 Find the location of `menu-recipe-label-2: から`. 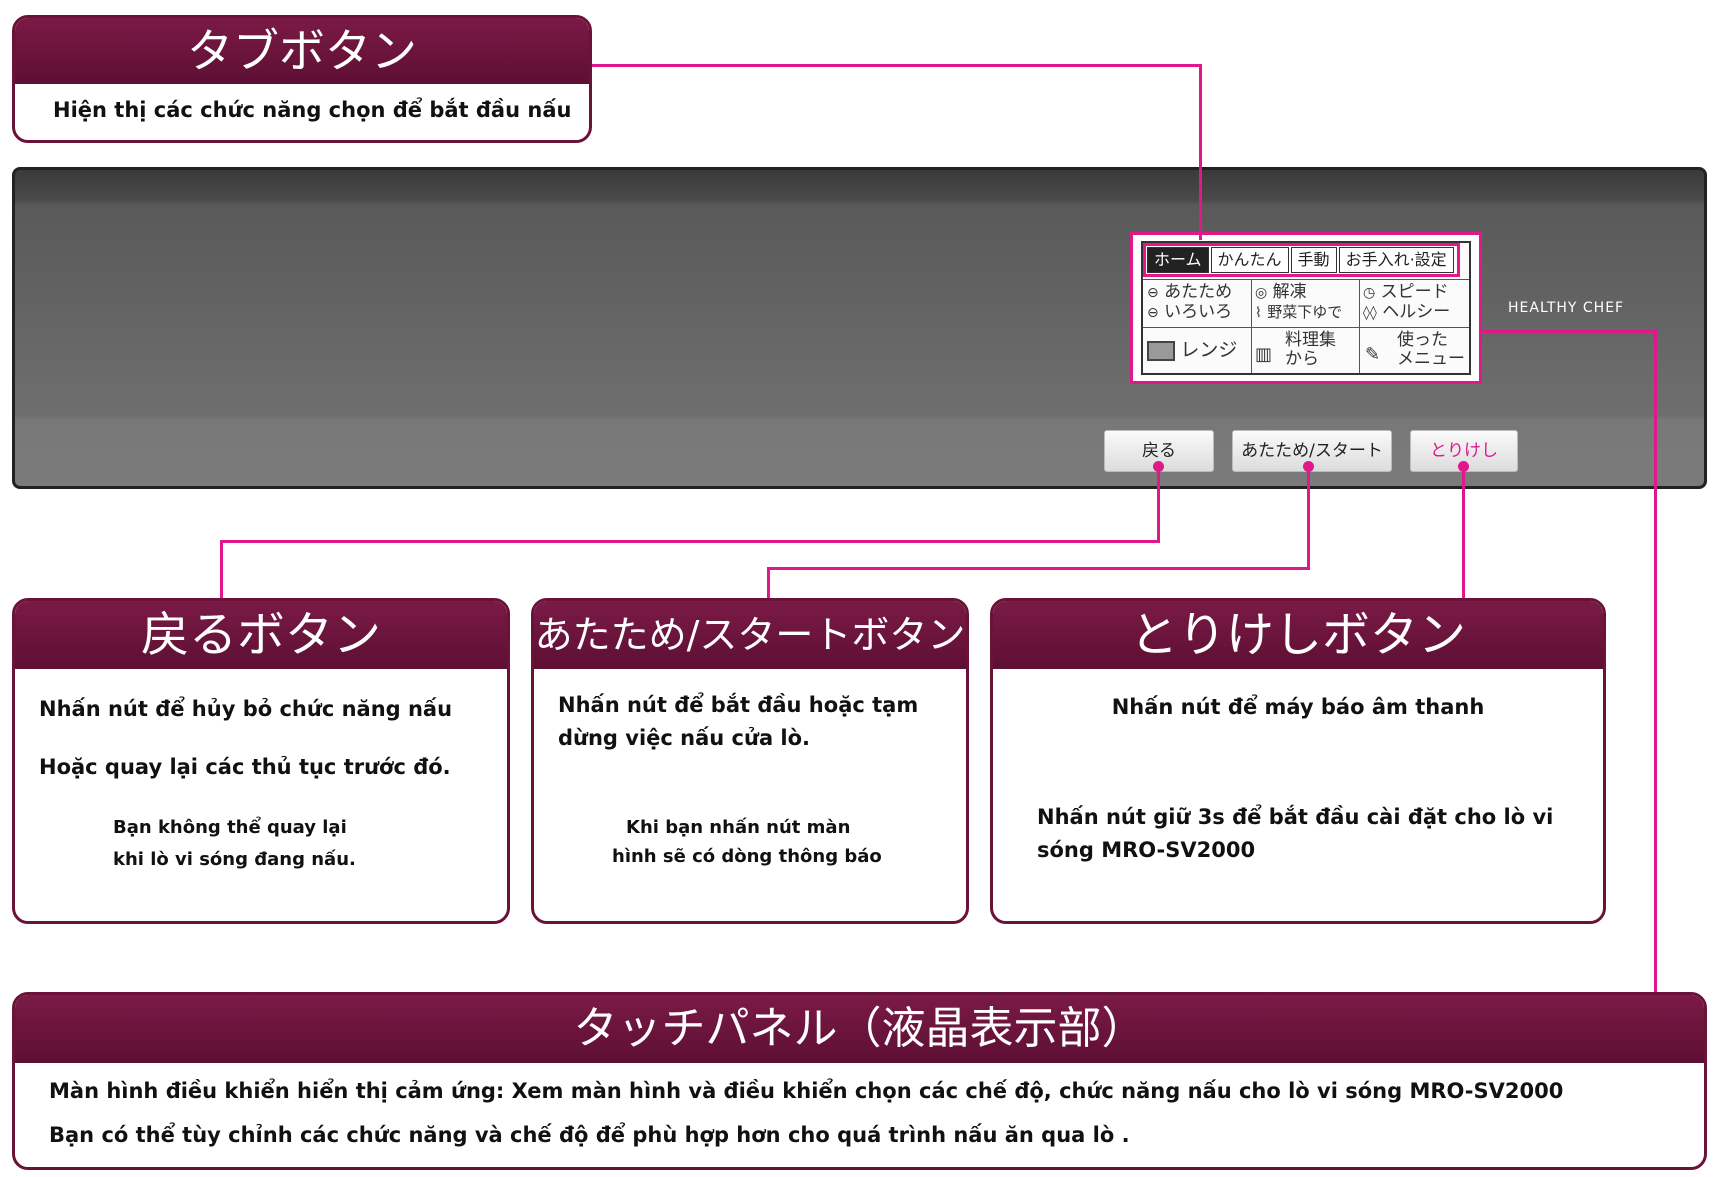

menu-recipe-label-2: から is located at coordinates (1302, 359).